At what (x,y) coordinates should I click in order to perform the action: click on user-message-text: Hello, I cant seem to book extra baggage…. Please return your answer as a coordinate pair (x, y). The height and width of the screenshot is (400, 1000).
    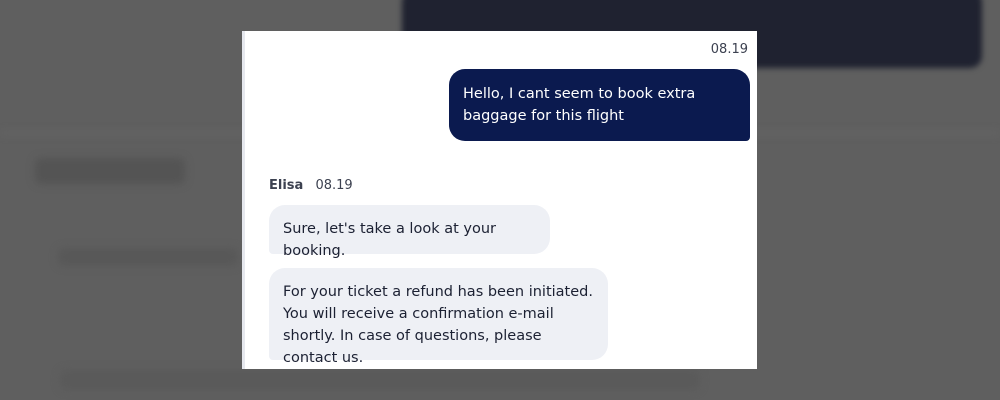
    Looking at the image, I should click on (579, 105).